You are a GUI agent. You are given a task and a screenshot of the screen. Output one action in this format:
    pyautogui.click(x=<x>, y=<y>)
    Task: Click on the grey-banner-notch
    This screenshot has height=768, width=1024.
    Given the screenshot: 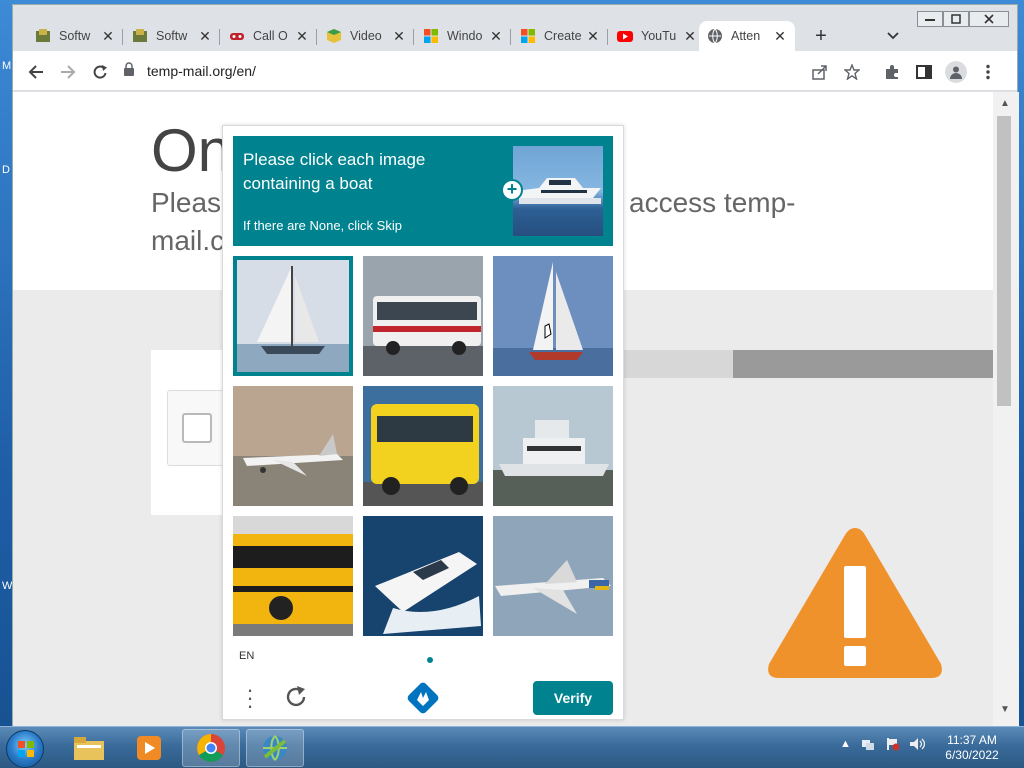 What is the action you would take?
    pyautogui.click(x=673, y=364)
    